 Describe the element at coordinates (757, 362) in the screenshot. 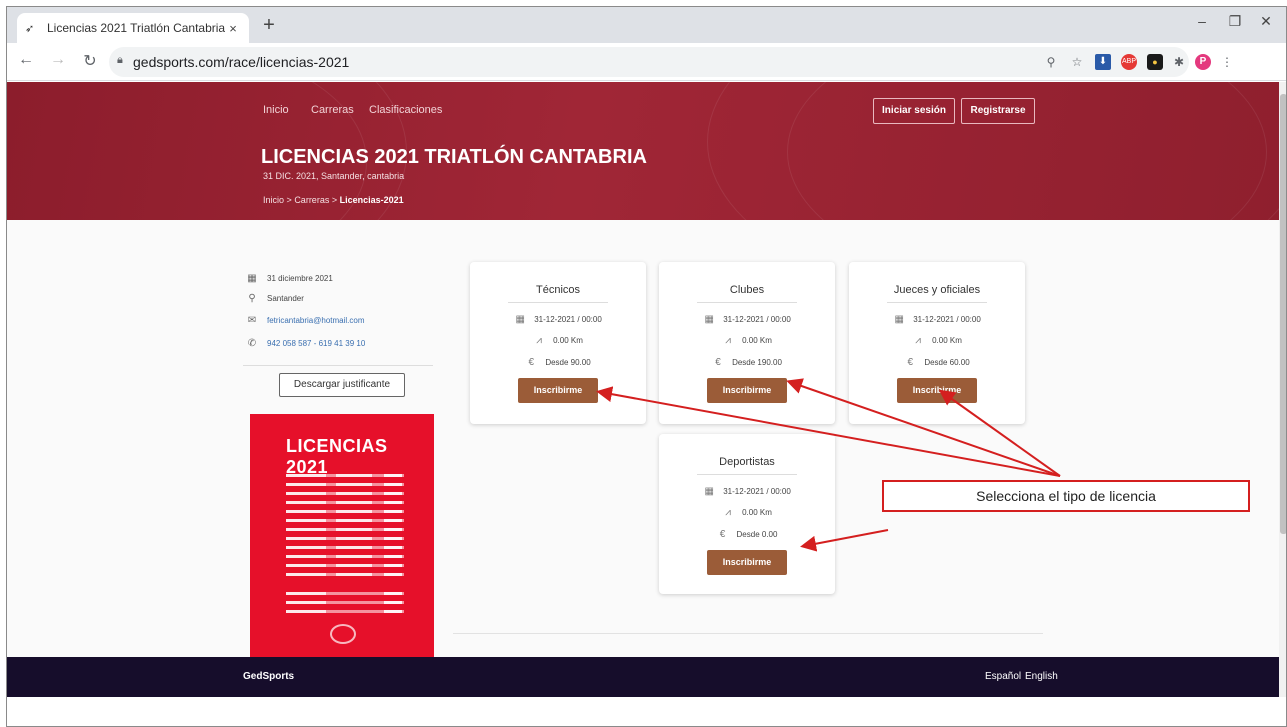

I see `card-price-text: Desde 190.00` at that location.